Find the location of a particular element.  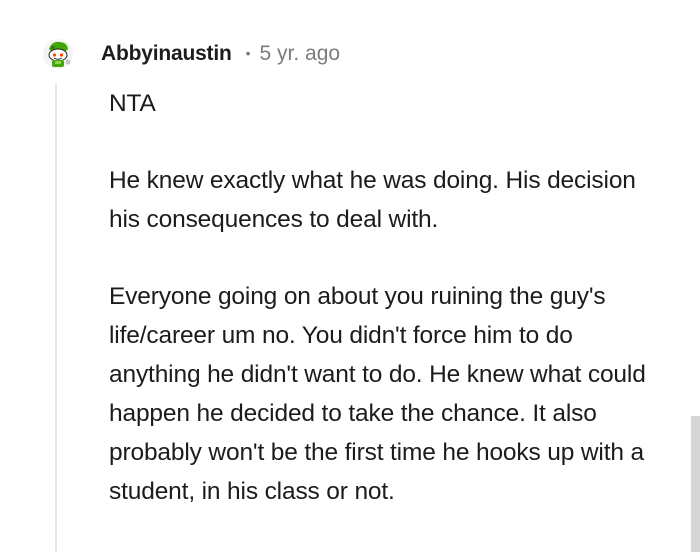

username: Abbyinaustin is located at coordinates (166, 54).